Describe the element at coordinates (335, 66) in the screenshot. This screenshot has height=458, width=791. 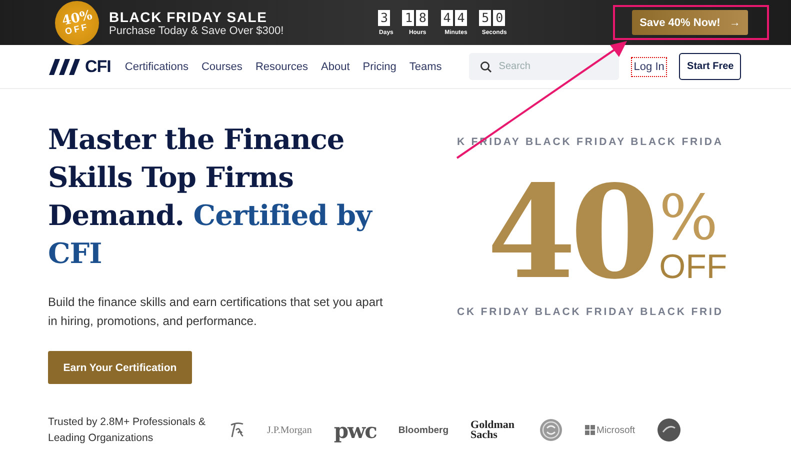
I see `nav-link: About` at that location.